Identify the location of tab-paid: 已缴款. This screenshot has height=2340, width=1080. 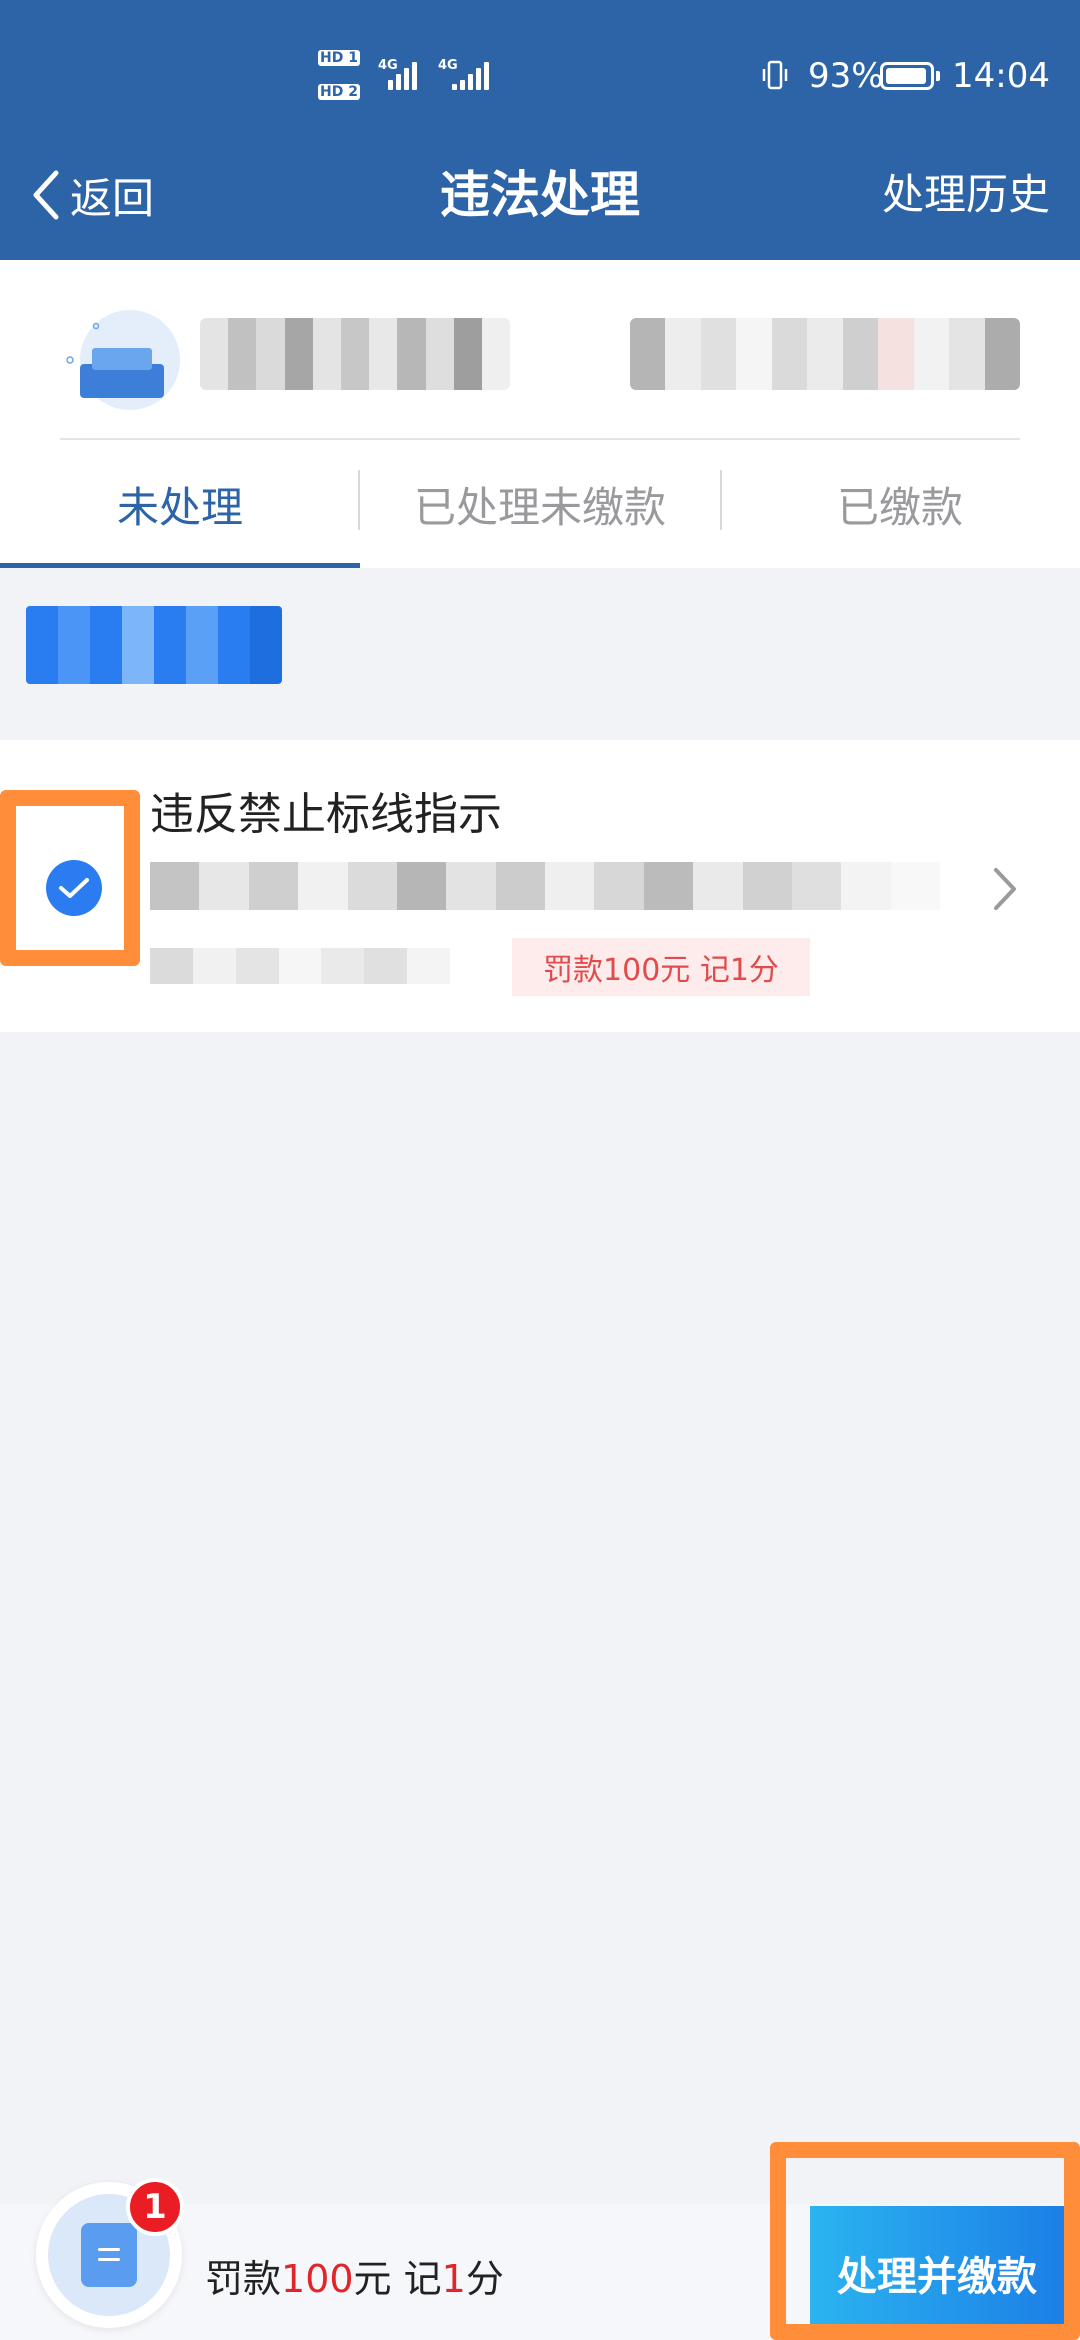
(900, 504).